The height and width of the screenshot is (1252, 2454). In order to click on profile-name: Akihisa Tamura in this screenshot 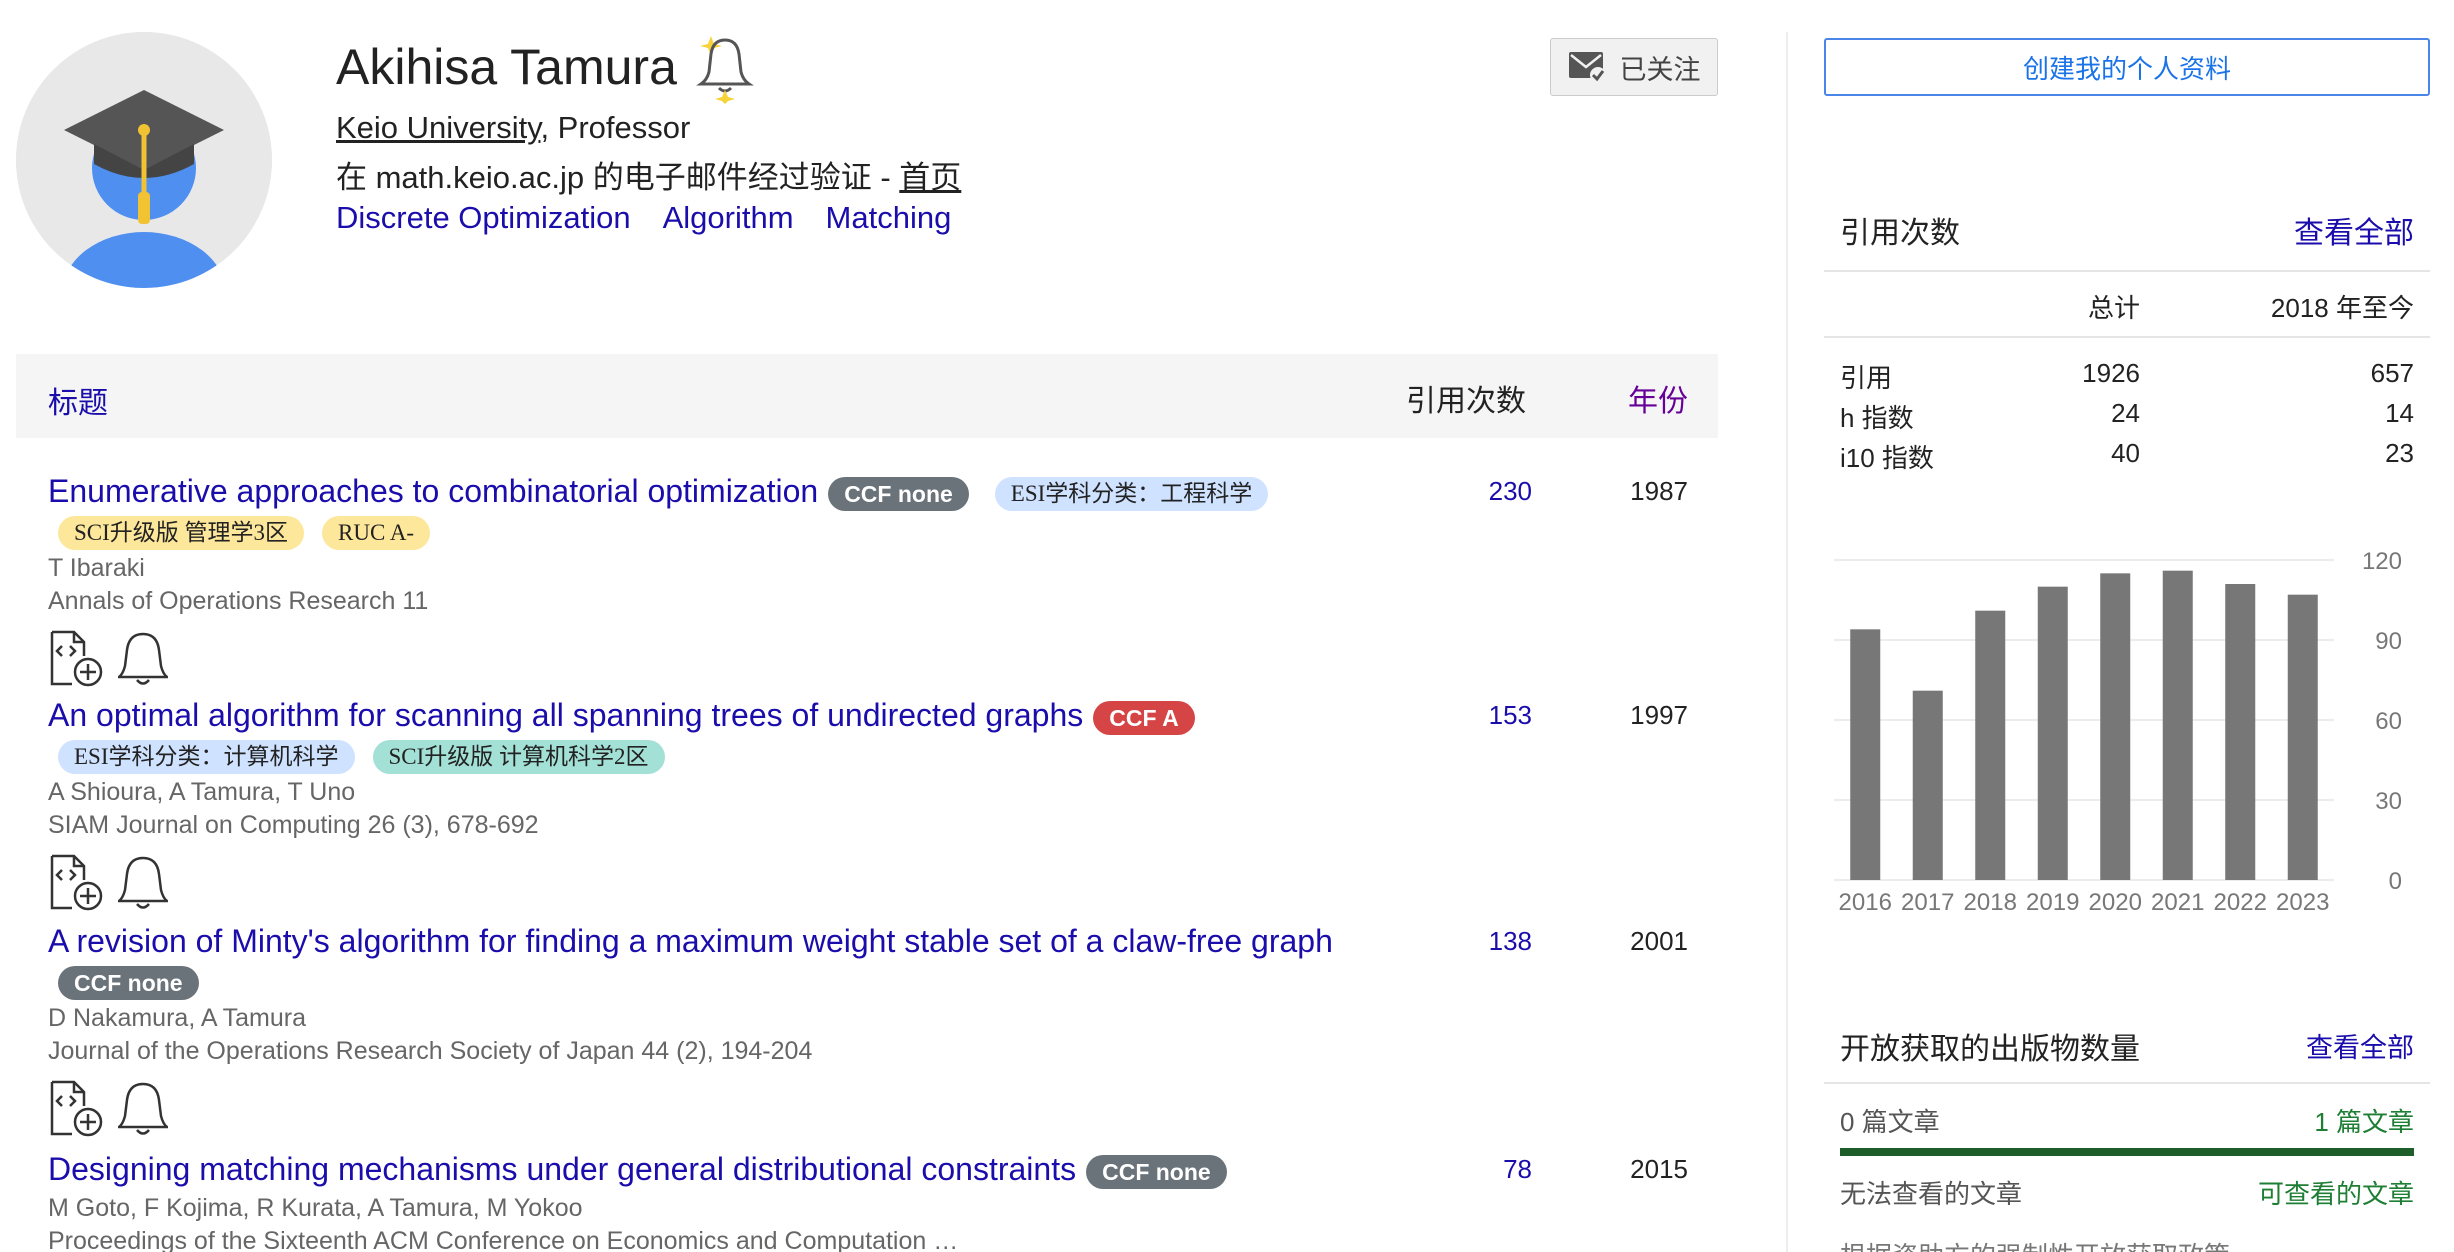, I will do `click(545, 67)`.